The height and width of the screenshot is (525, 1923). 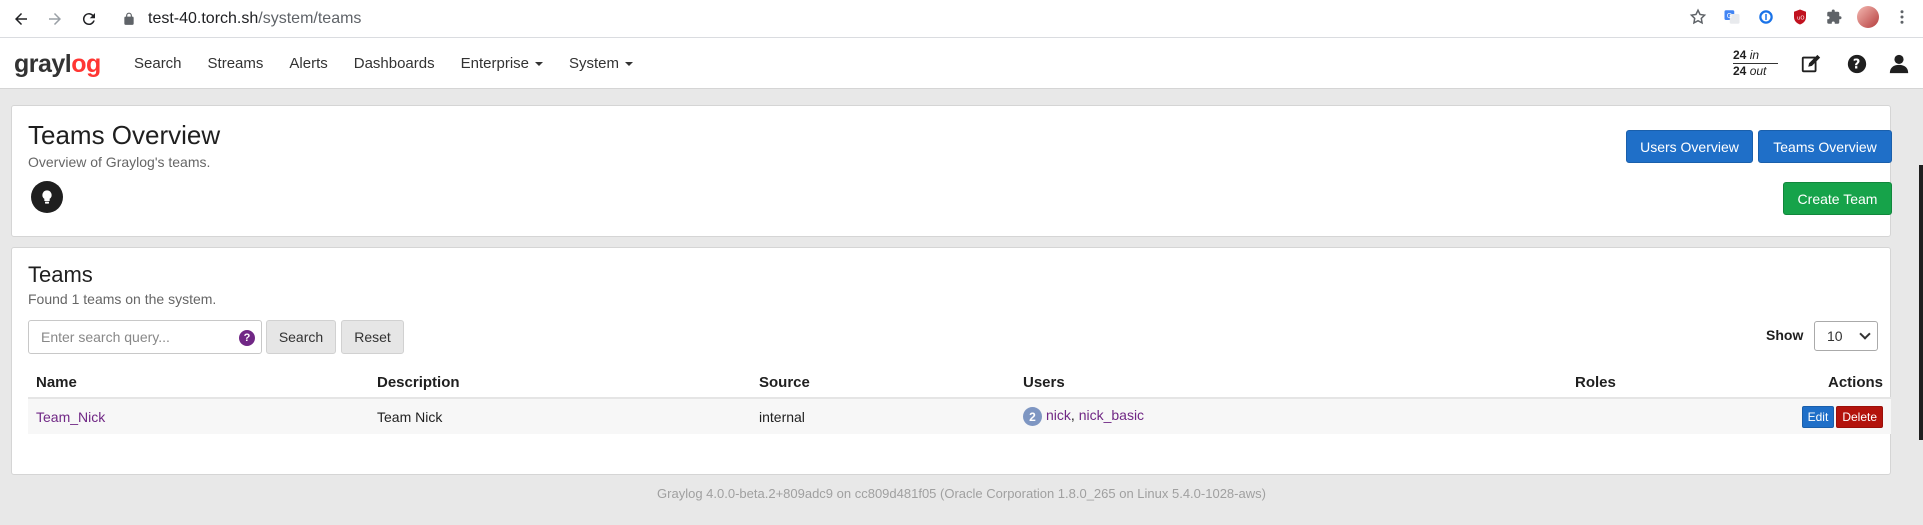 I want to click on nav-system-dropdown: System, so click(x=601, y=63).